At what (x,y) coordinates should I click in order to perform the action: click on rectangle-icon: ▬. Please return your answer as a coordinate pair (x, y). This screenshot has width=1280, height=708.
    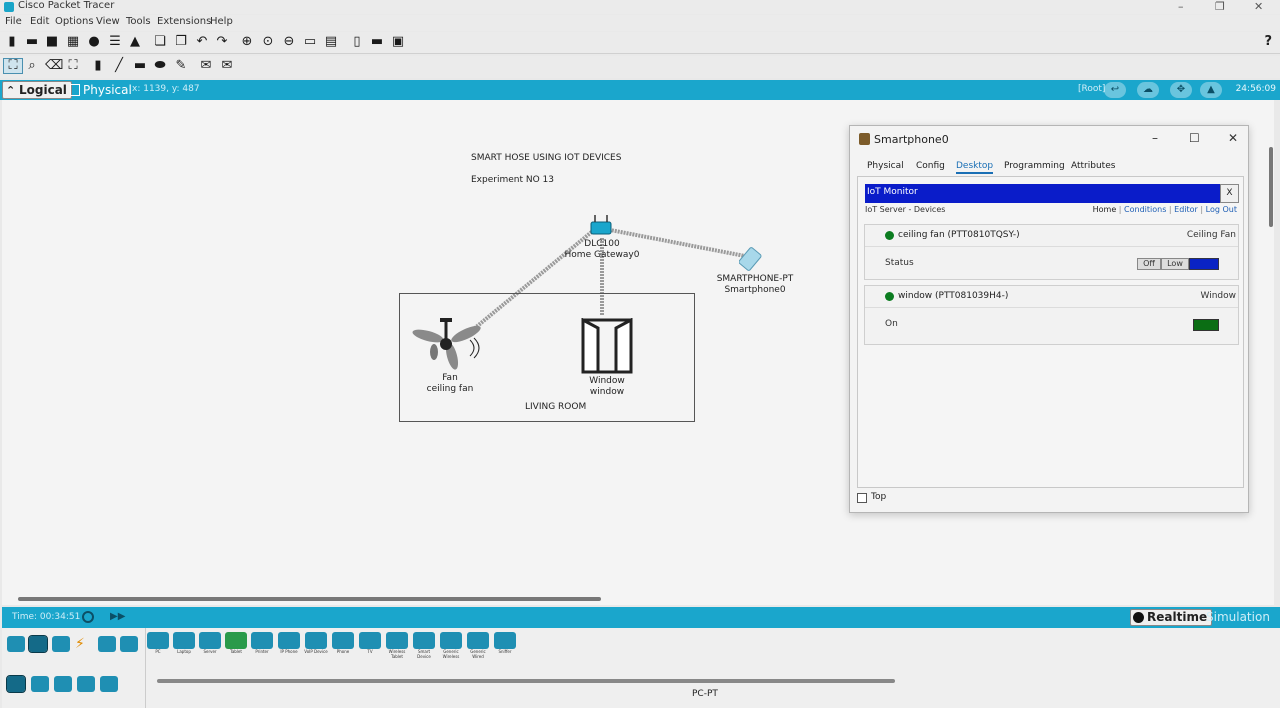
    Looking at the image, I should click on (140, 66).